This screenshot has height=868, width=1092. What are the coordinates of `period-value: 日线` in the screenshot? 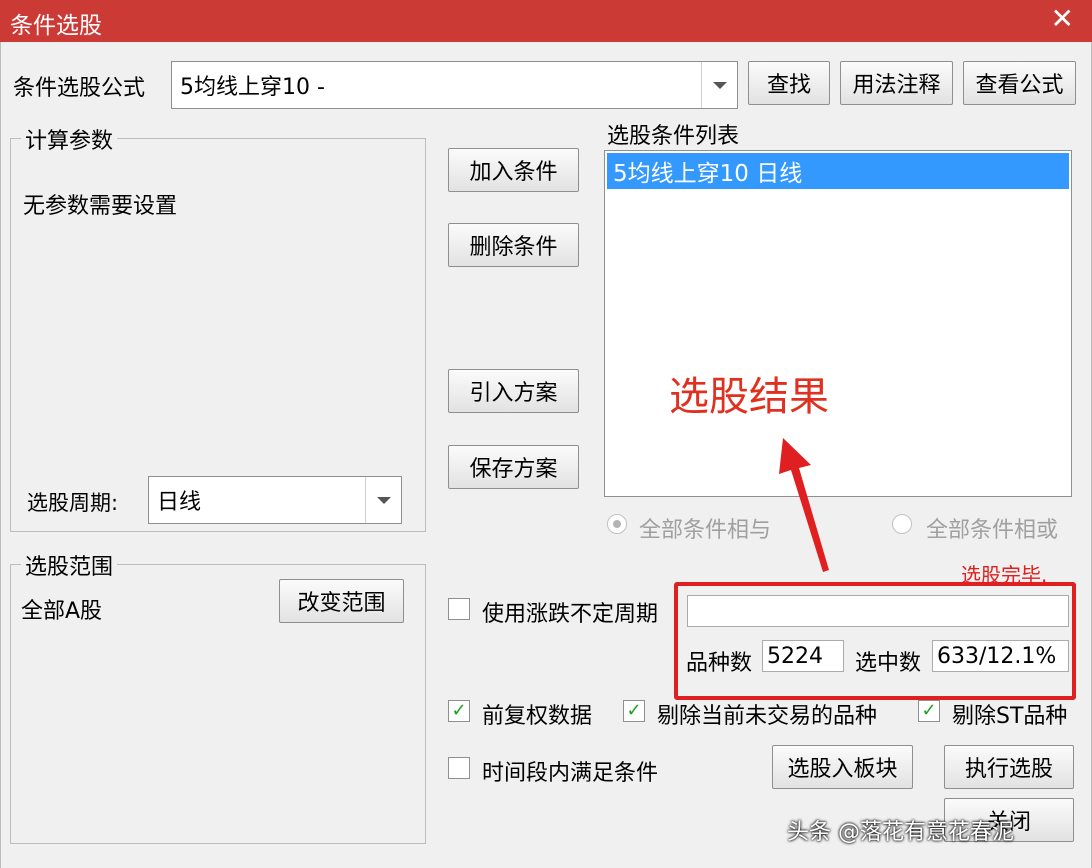 It's located at (179, 502).